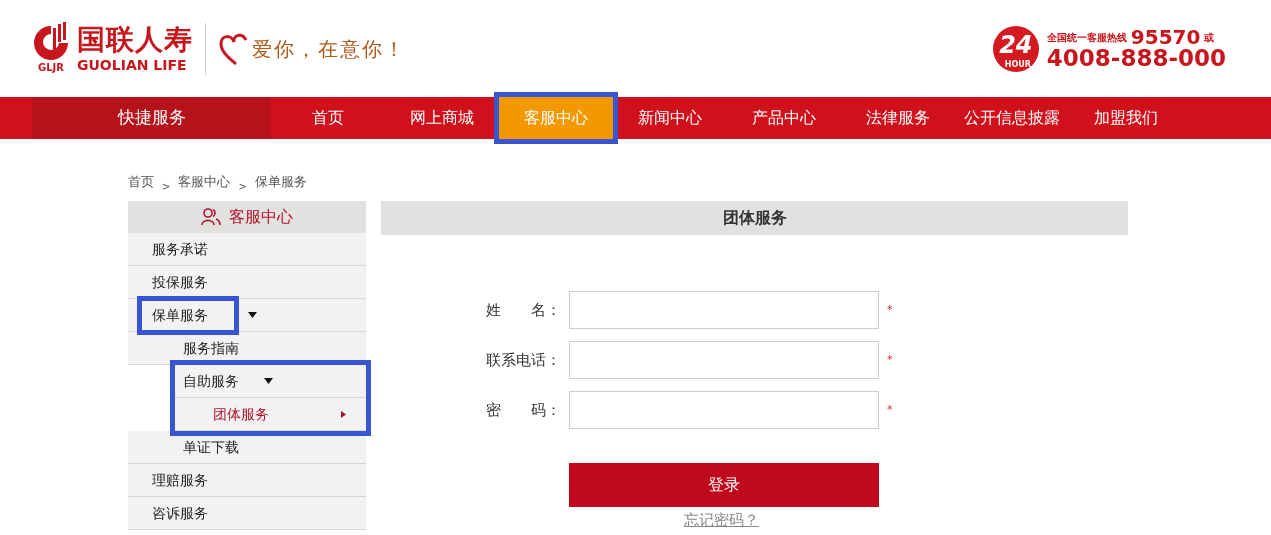  Describe the element at coordinates (247, 315) in the screenshot. I see `sidebar-item: 保单服务` at that location.